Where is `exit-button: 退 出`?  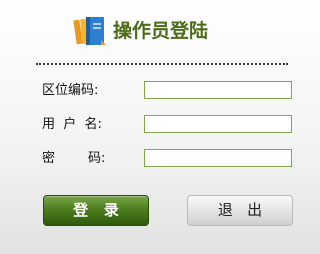
exit-button: 退 出 is located at coordinates (240, 210).